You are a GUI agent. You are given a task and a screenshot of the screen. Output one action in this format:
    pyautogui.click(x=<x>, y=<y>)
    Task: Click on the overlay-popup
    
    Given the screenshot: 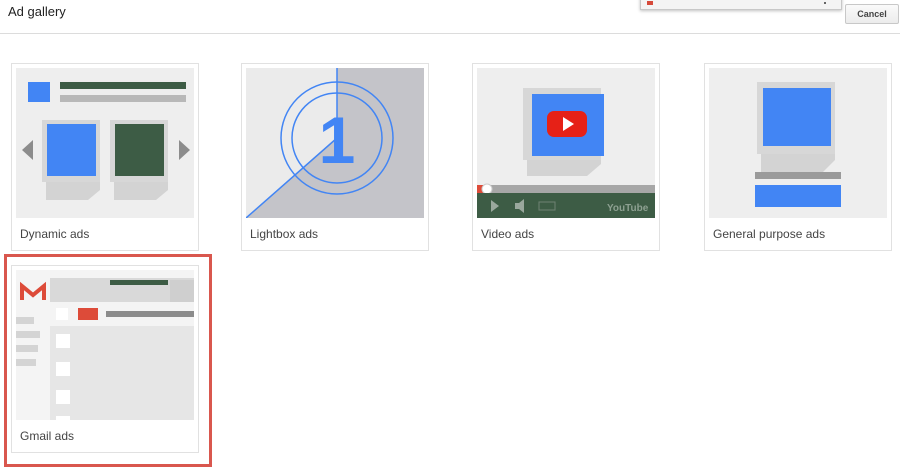 What is the action you would take?
    pyautogui.click(x=741, y=5)
    